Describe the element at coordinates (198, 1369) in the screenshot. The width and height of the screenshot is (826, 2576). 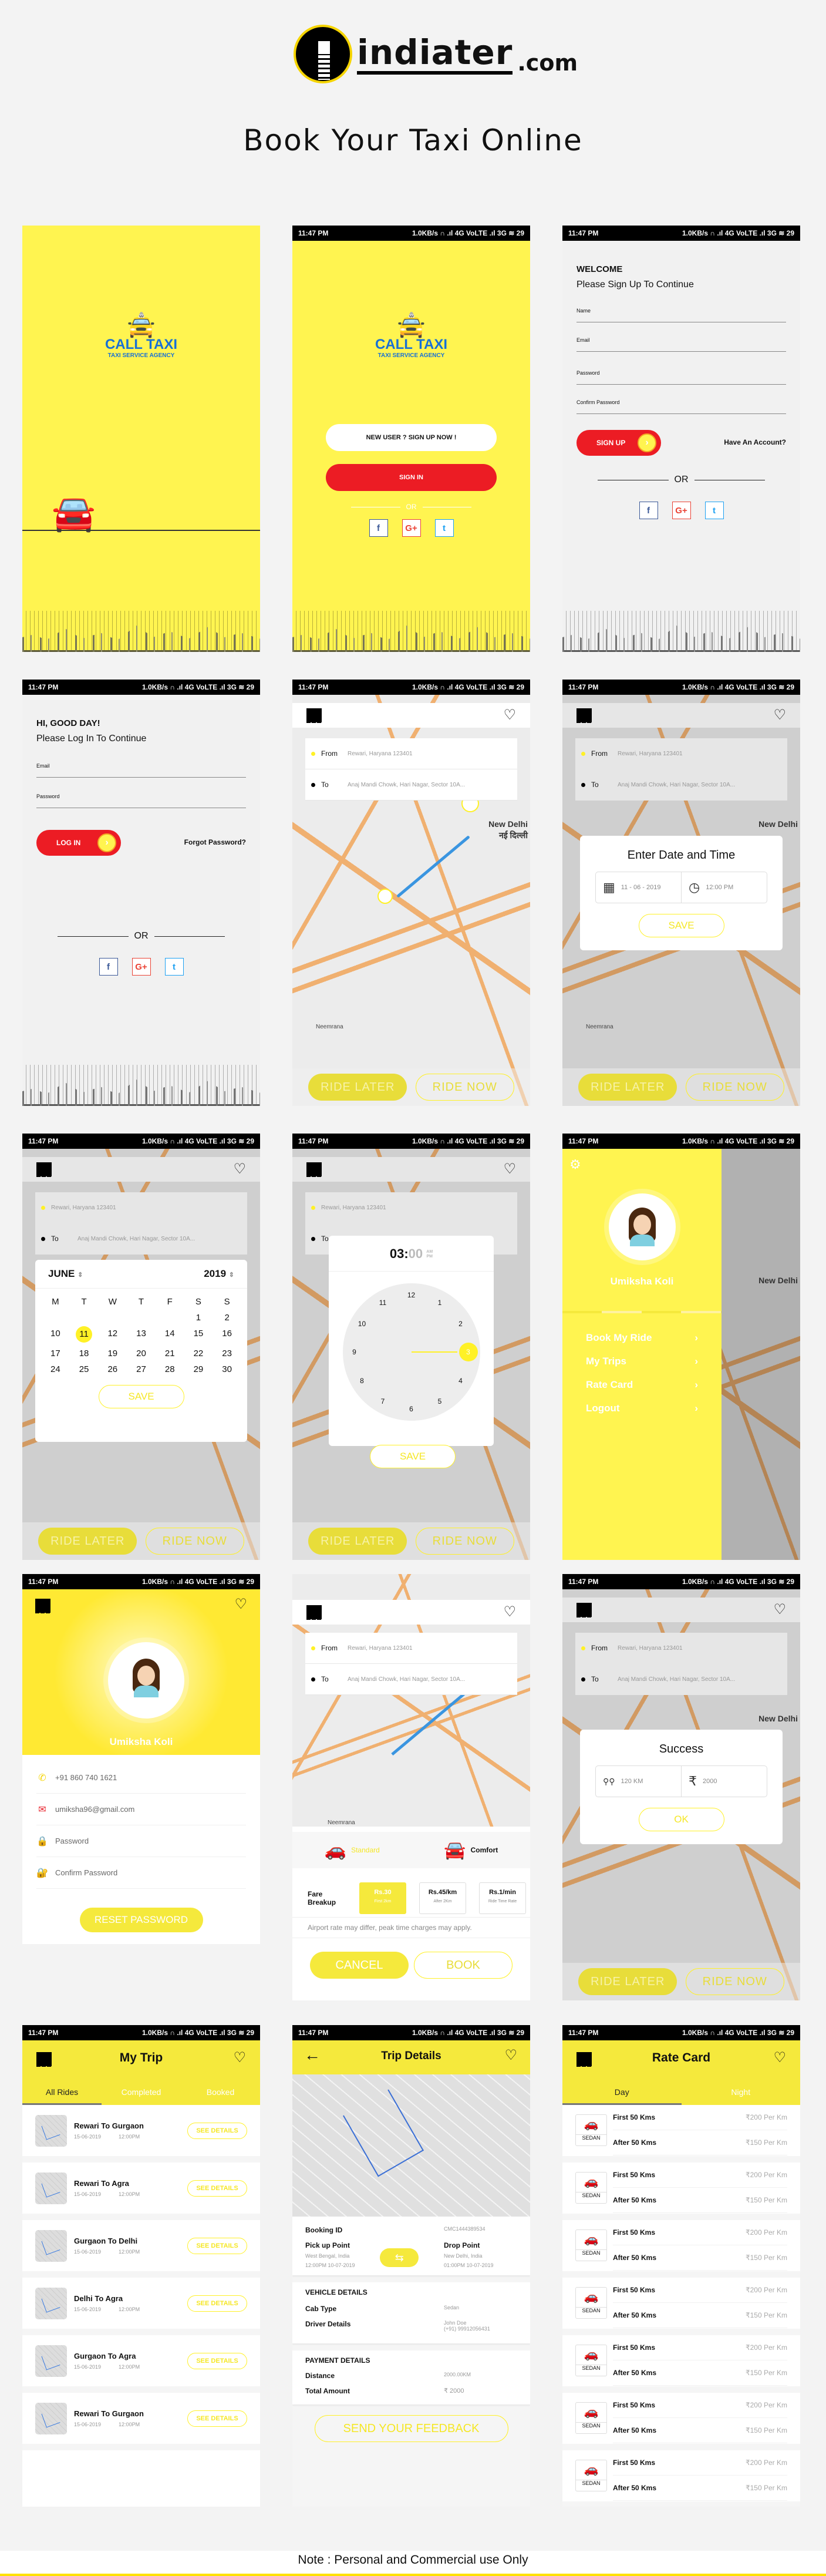
I see `calendar-day: 29` at that location.